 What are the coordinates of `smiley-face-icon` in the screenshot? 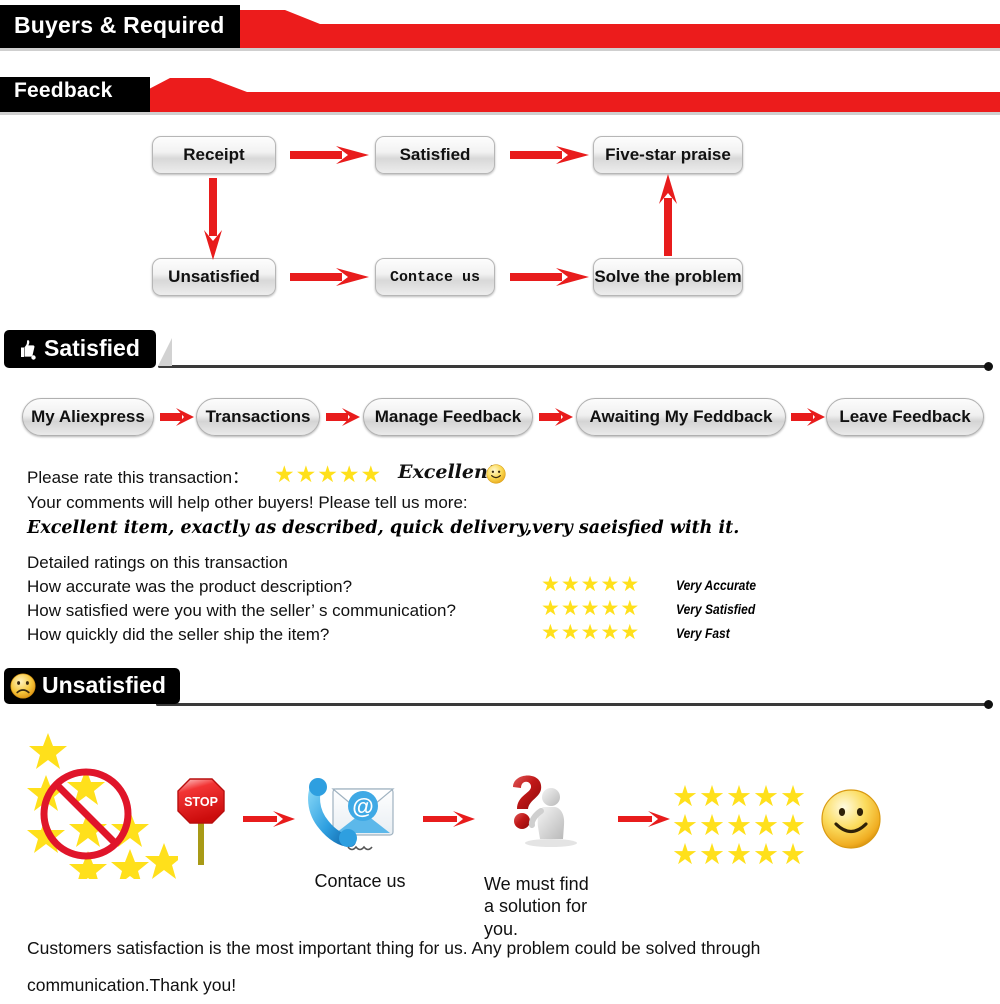 It's located at (851, 819).